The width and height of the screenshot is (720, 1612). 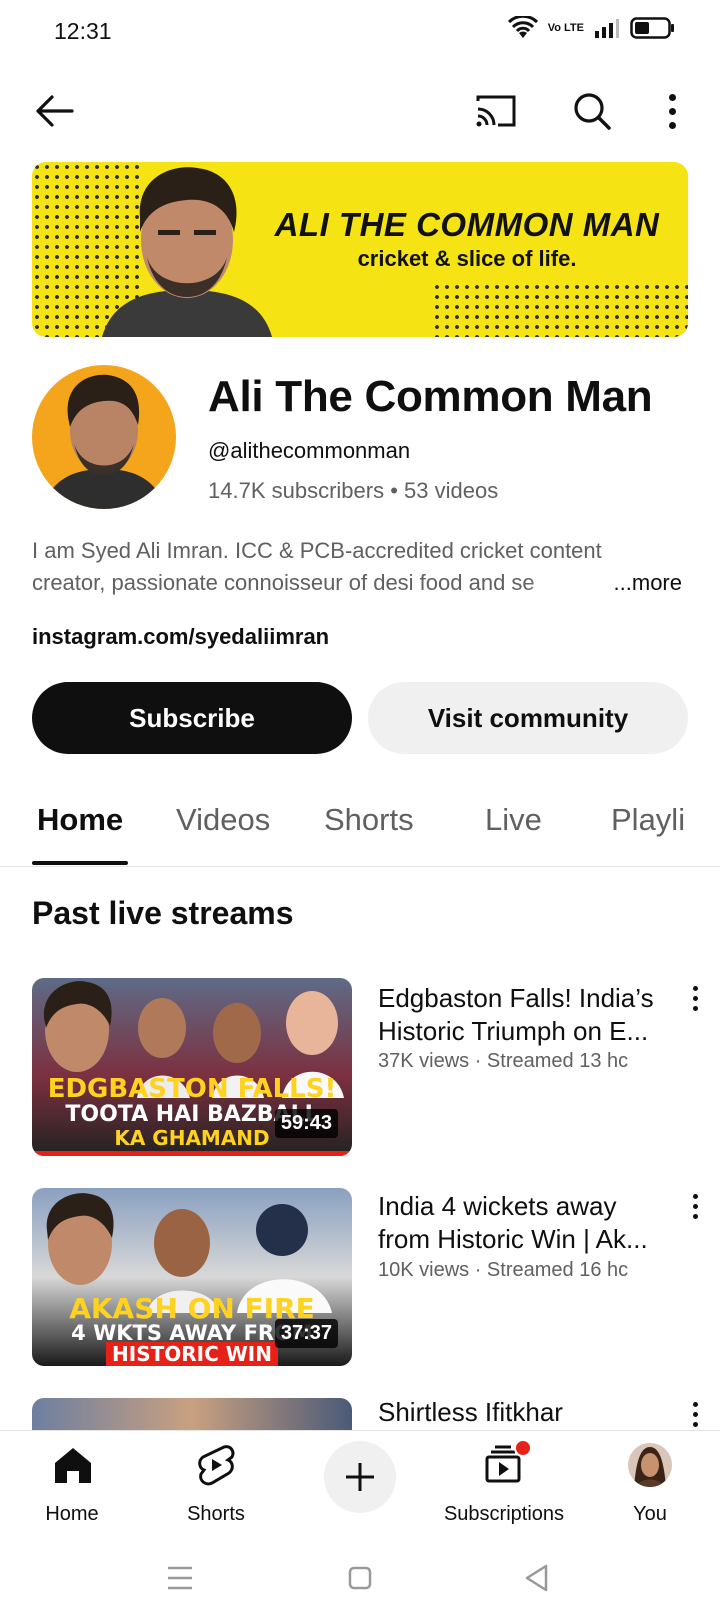 I want to click on thumbnail-caption-1: EDGBASTON FALLS!, so click(x=192, y=1089).